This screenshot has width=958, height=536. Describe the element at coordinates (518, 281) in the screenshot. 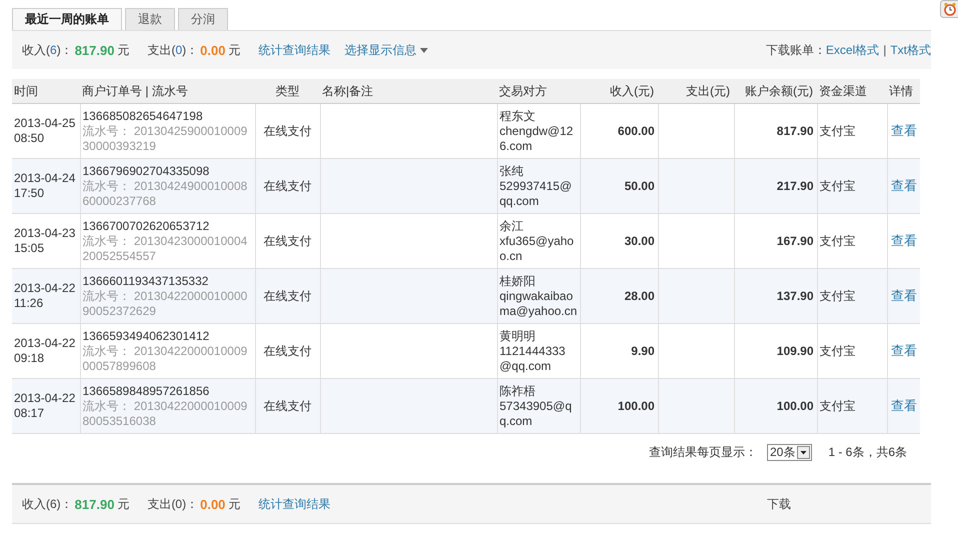

I see `party-name: 桂娇阳` at that location.